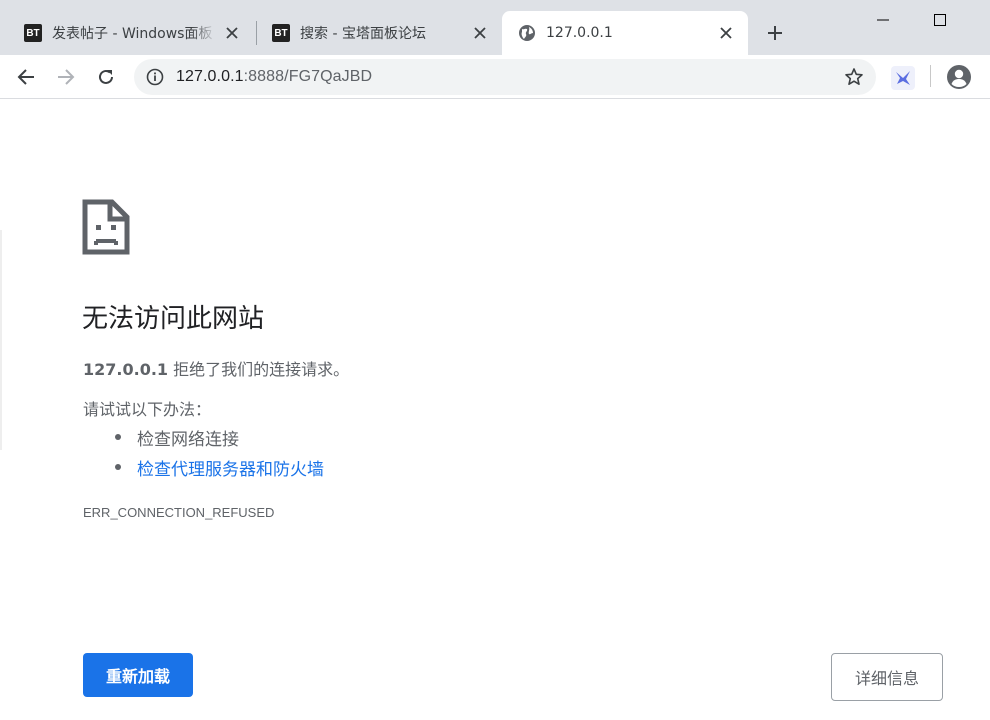 This screenshot has height=720, width=990. I want to click on page-edge-shadow, so click(1, 340).